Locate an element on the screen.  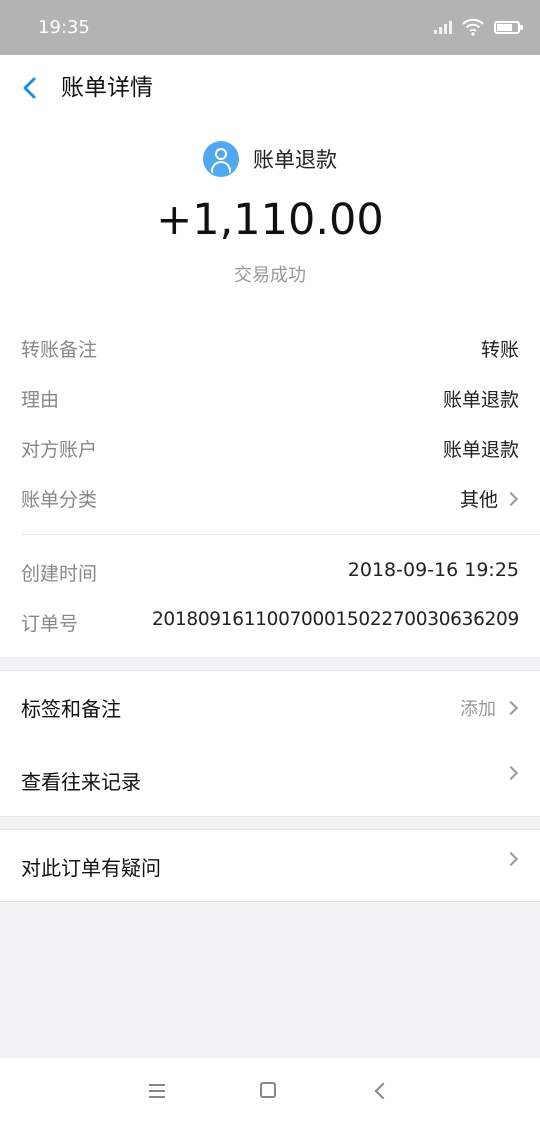
status-icons is located at coordinates (478, 27).